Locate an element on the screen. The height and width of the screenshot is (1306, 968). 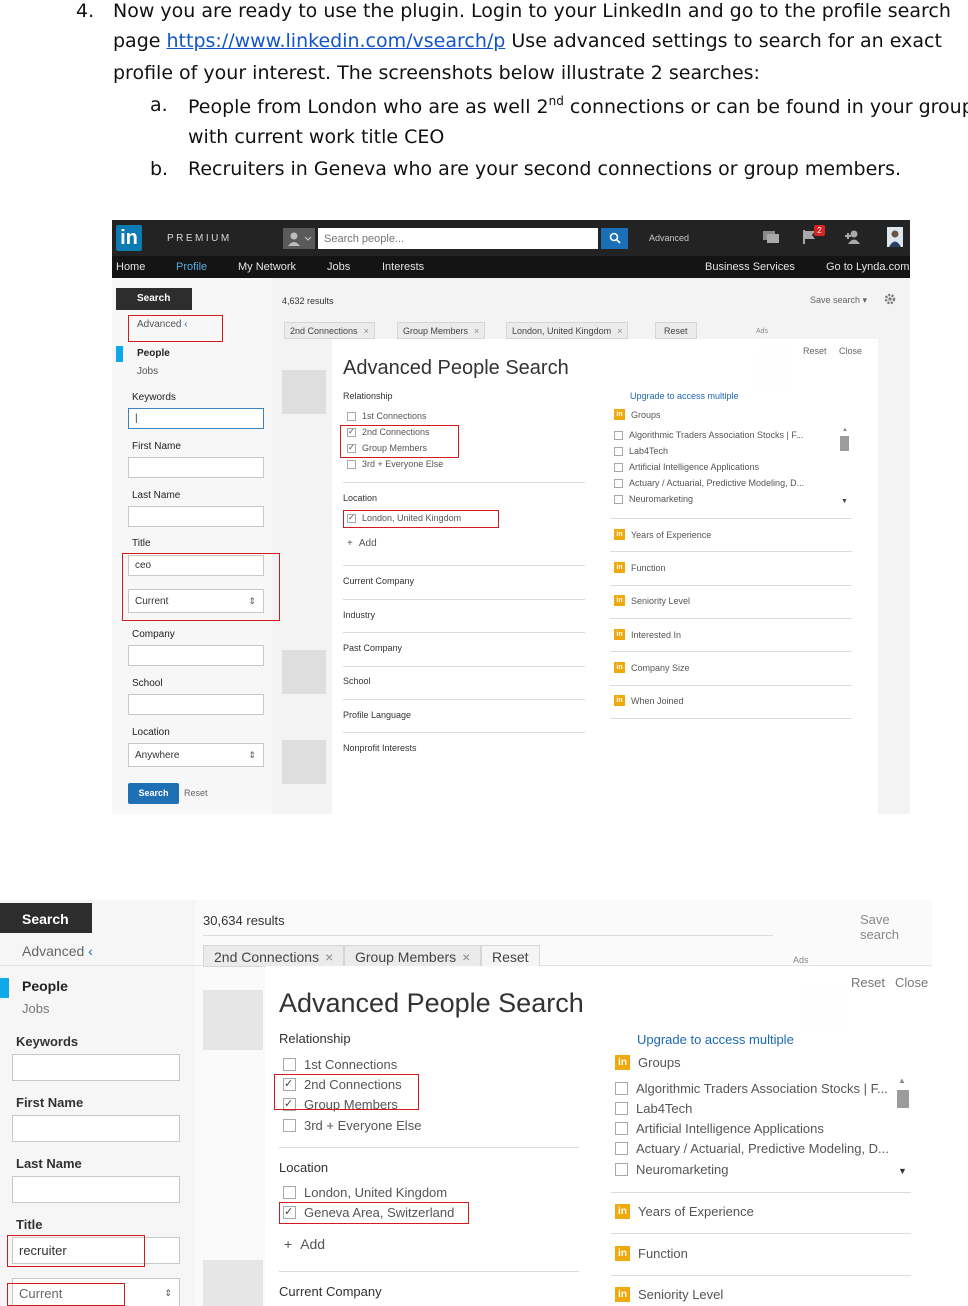
profile-language-section: Profile Language is located at coordinates (377, 715).